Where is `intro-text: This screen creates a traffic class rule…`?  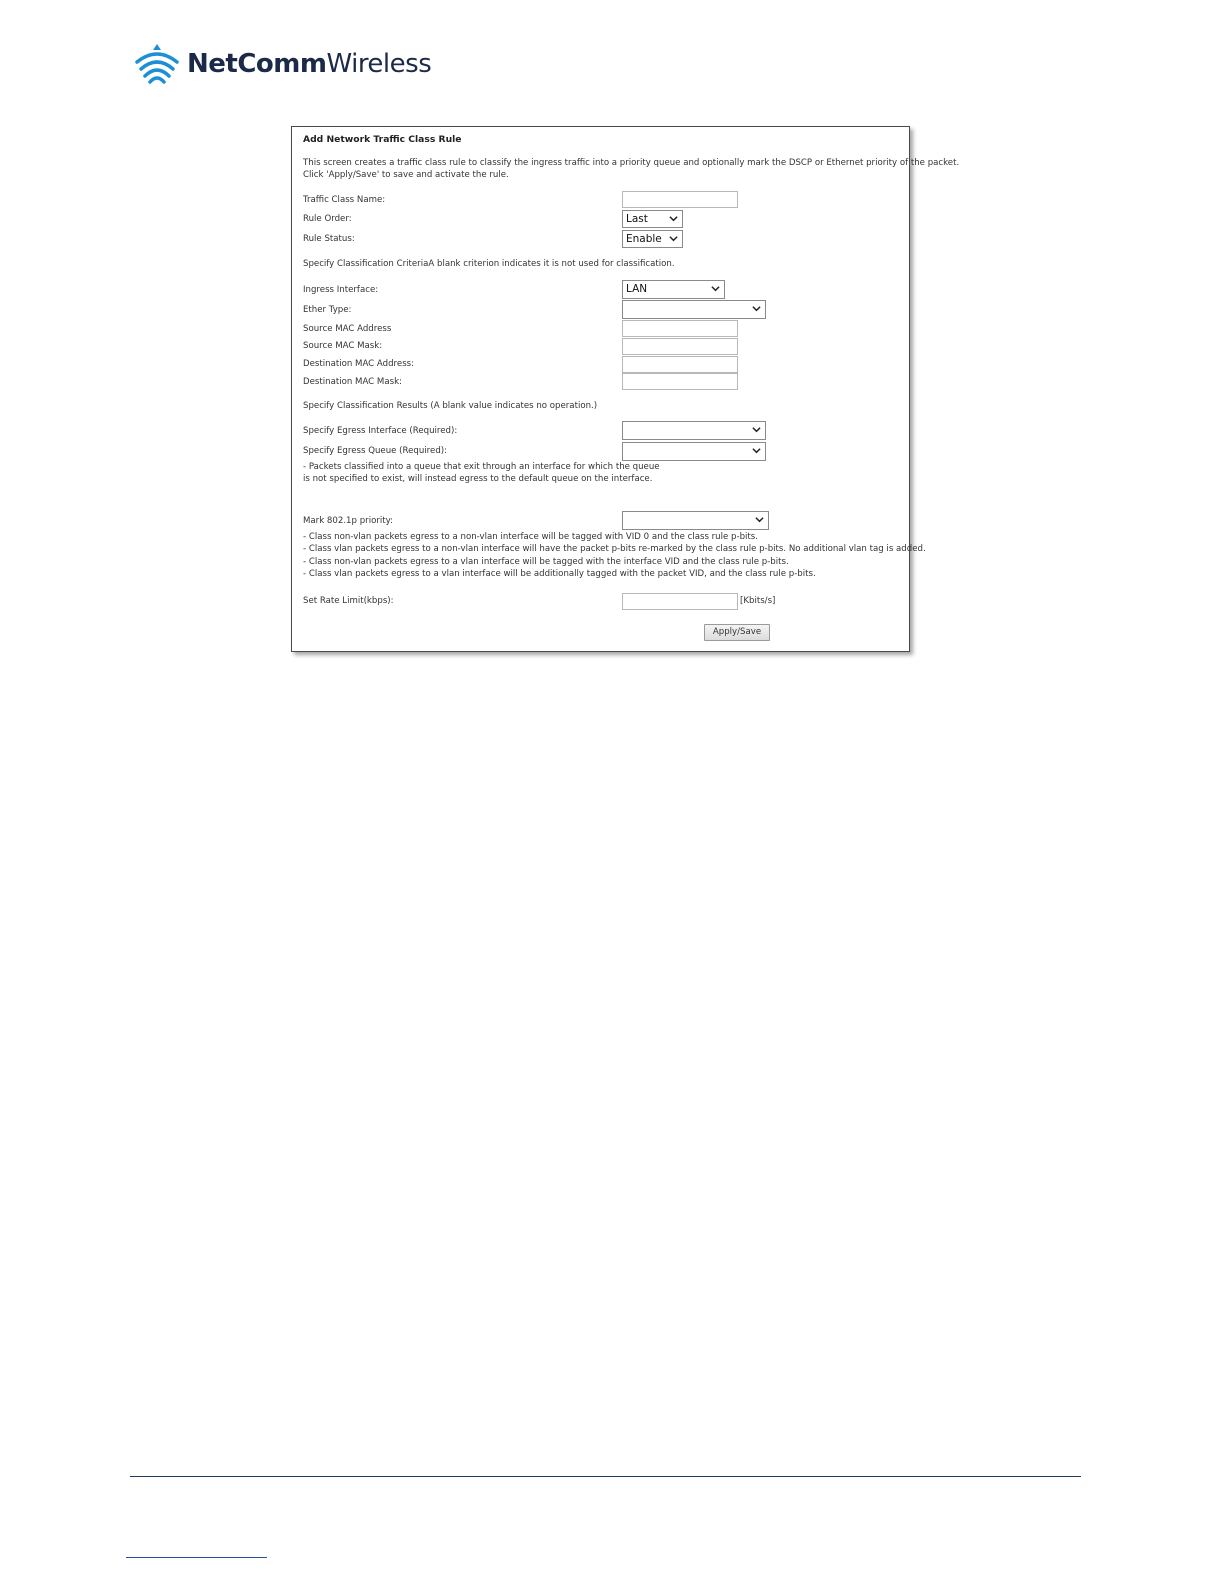 intro-text: This screen creates a traffic class rule… is located at coordinates (631, 163).